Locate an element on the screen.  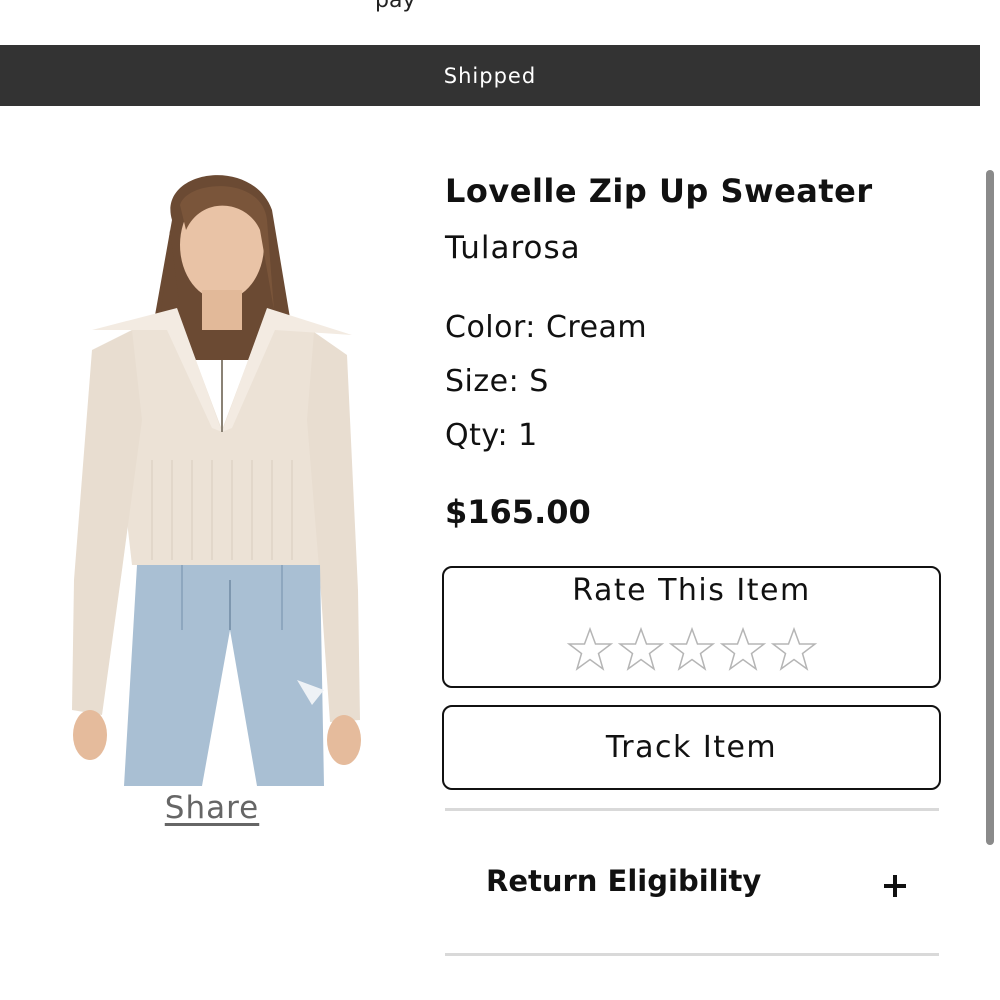
plus-icon is located at coordinates (895, 886).